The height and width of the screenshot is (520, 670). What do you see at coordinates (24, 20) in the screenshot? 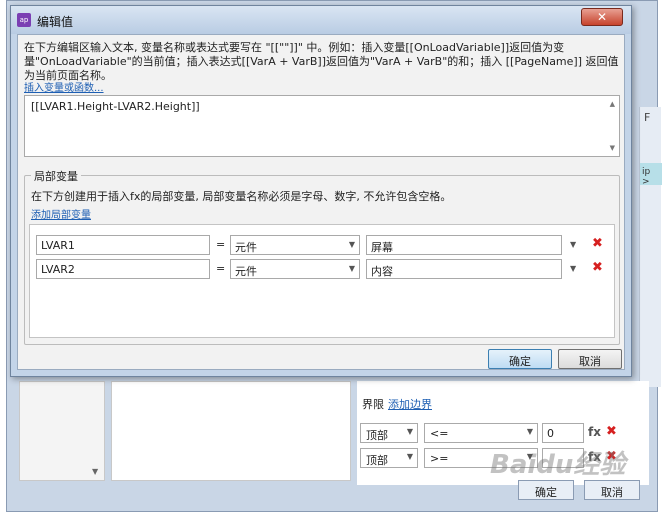
I see `app-icon: ap` at bounding box center [24, 20].